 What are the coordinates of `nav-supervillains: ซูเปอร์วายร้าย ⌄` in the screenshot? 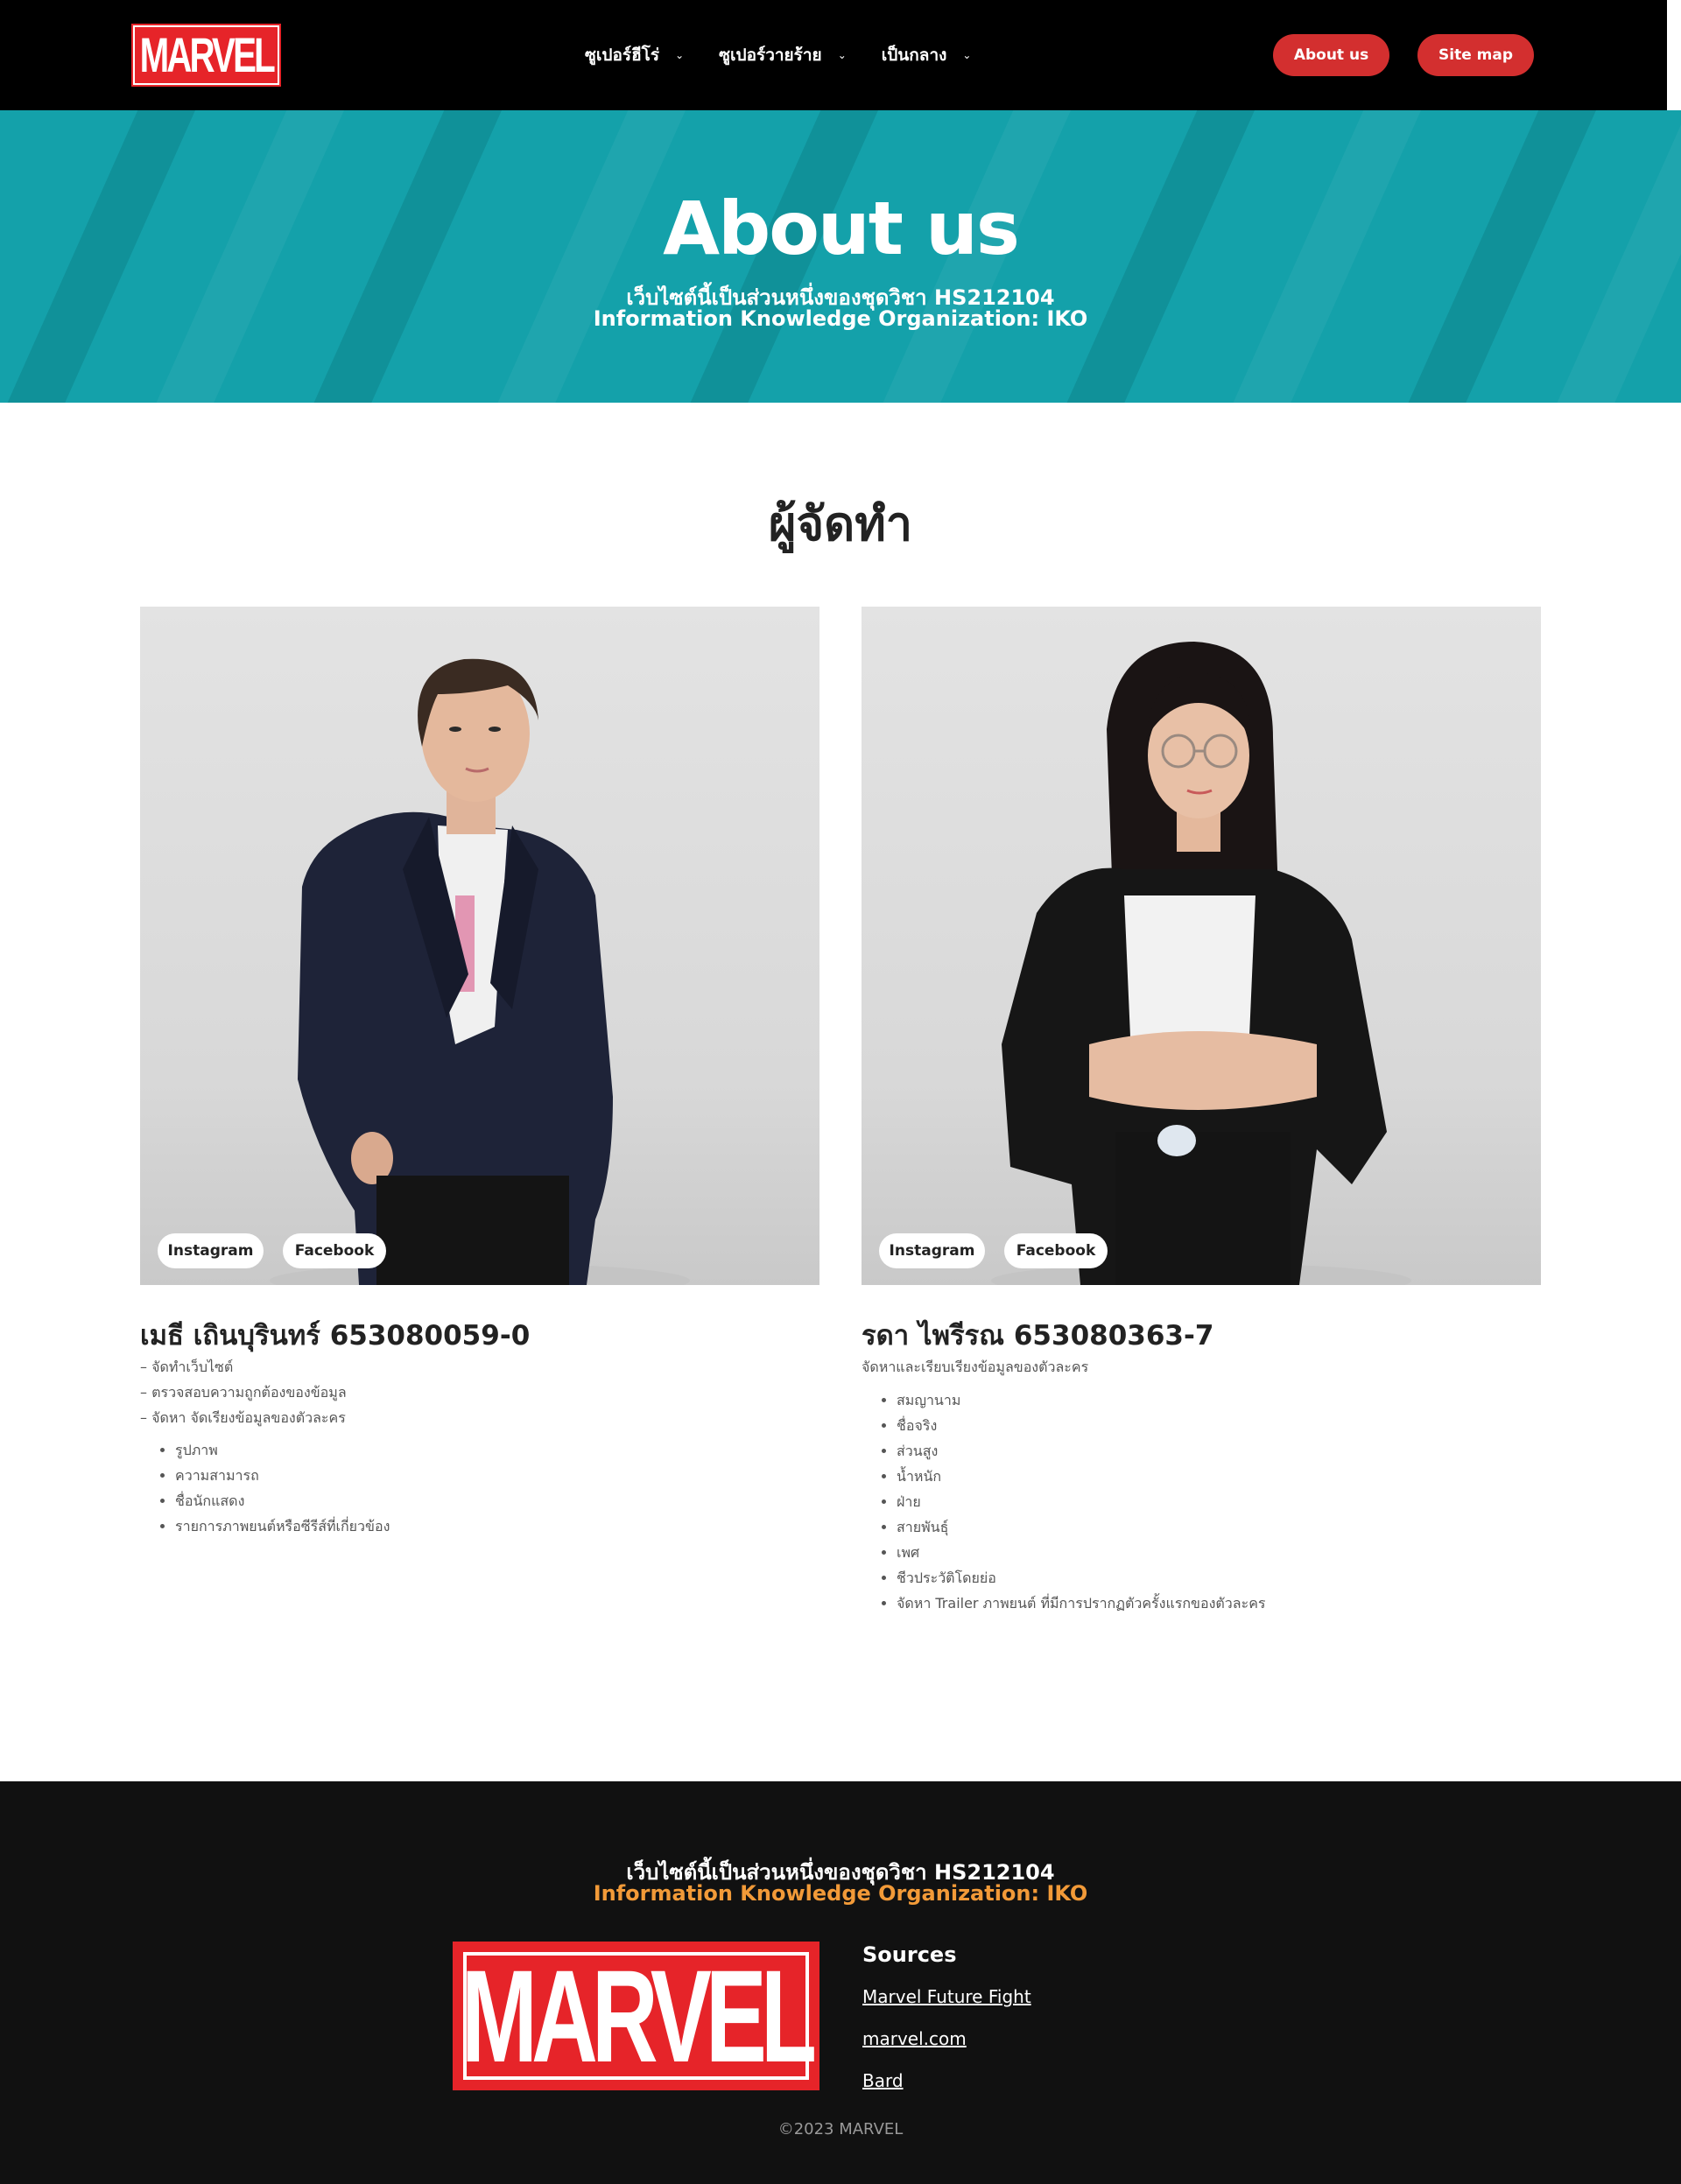 It's located at (783, 55).